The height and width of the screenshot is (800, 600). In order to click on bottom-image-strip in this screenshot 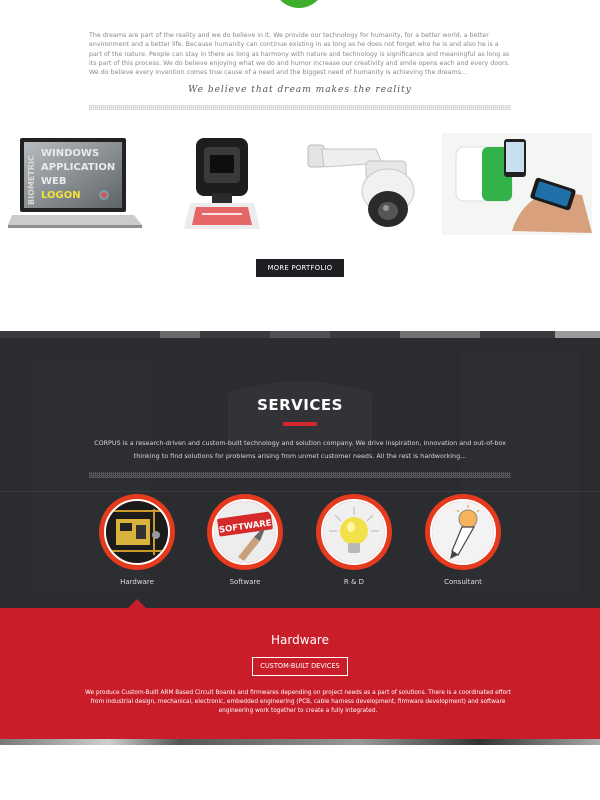, I will do `click(300, 742)`.